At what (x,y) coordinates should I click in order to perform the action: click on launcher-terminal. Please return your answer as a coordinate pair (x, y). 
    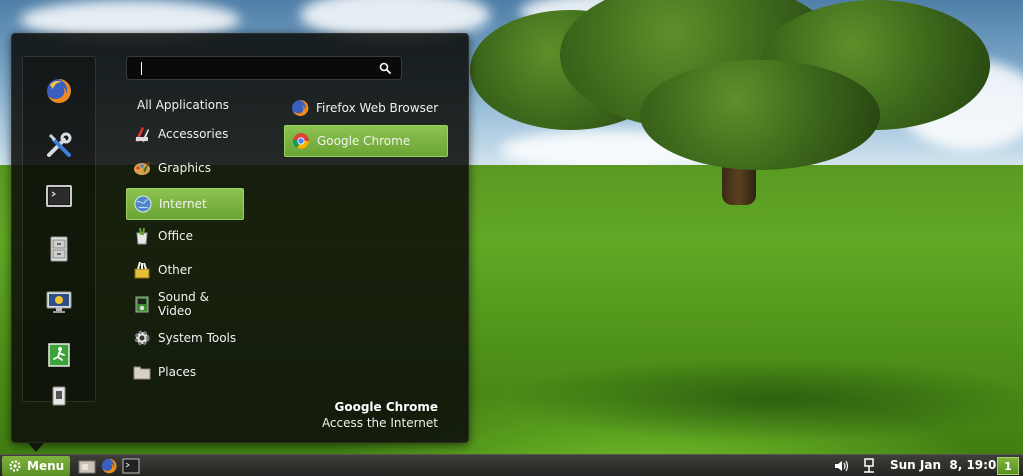
    Looking at the image, I should click on (131, 466).